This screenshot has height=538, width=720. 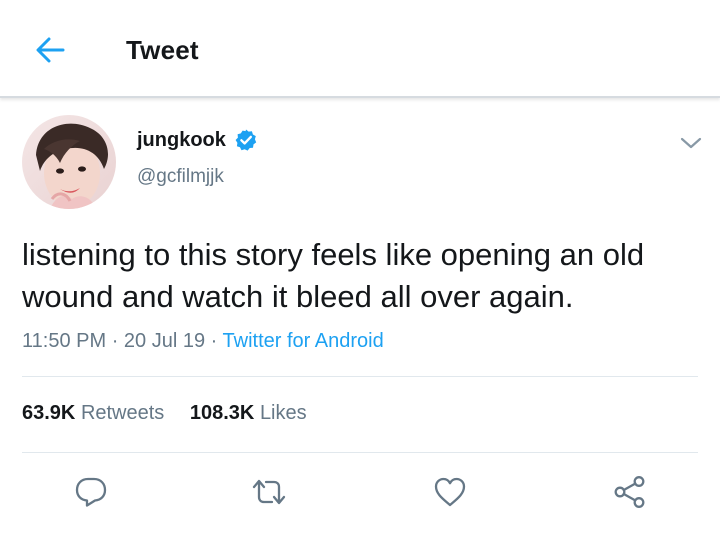 I want to click on reply-icon, so click(x=91, y=492).